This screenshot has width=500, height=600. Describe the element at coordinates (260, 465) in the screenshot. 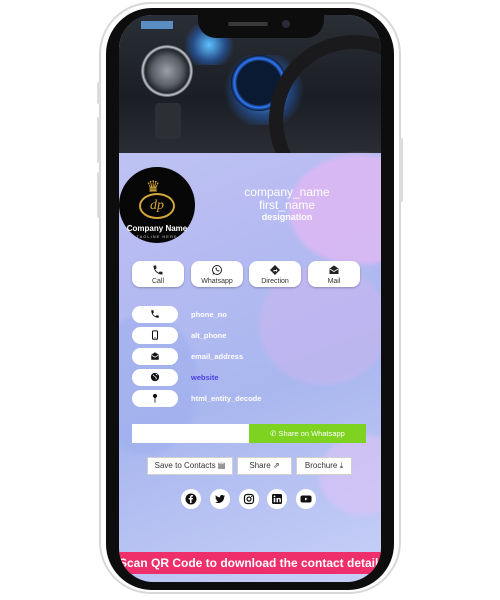

I see `share-label: Share` at that location.